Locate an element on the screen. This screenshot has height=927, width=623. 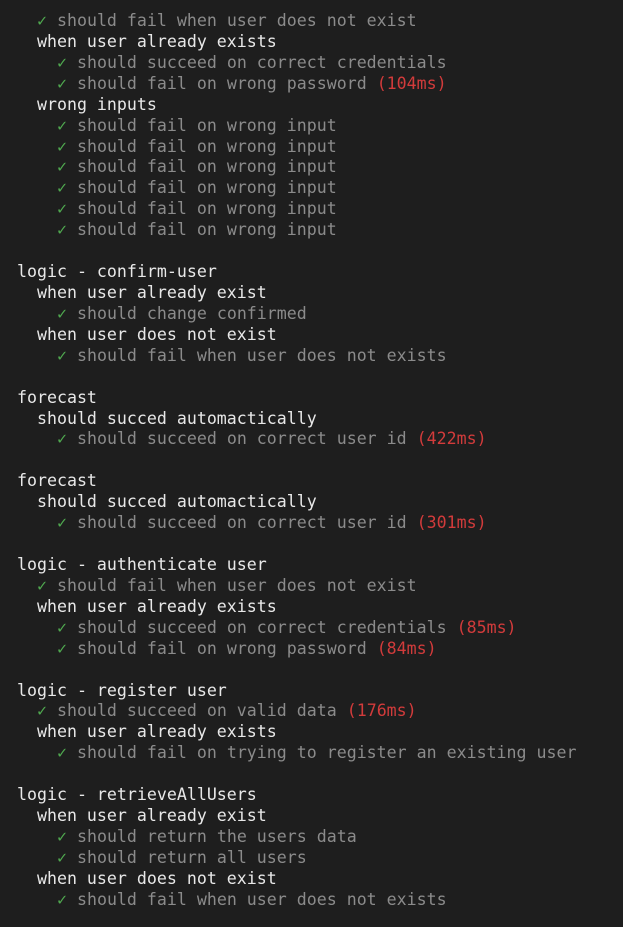
suite-title: logic - confirm-user is located at coordinates (117, 272).